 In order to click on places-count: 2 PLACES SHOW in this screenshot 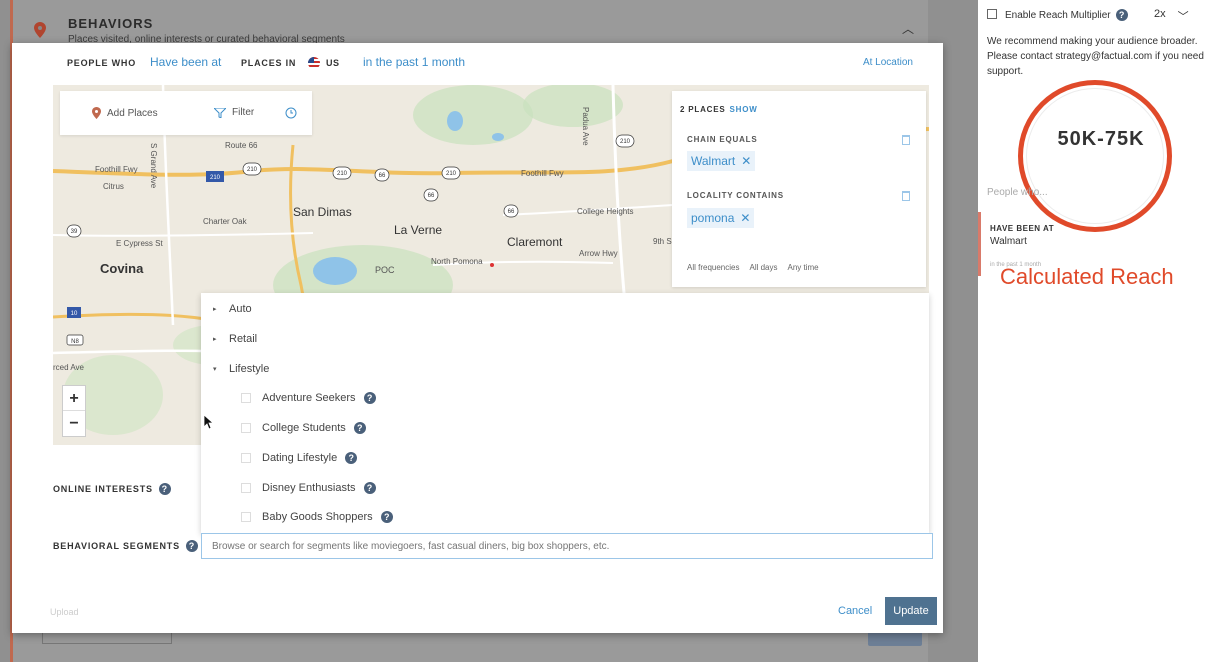, I will do `click(719, 109)`.